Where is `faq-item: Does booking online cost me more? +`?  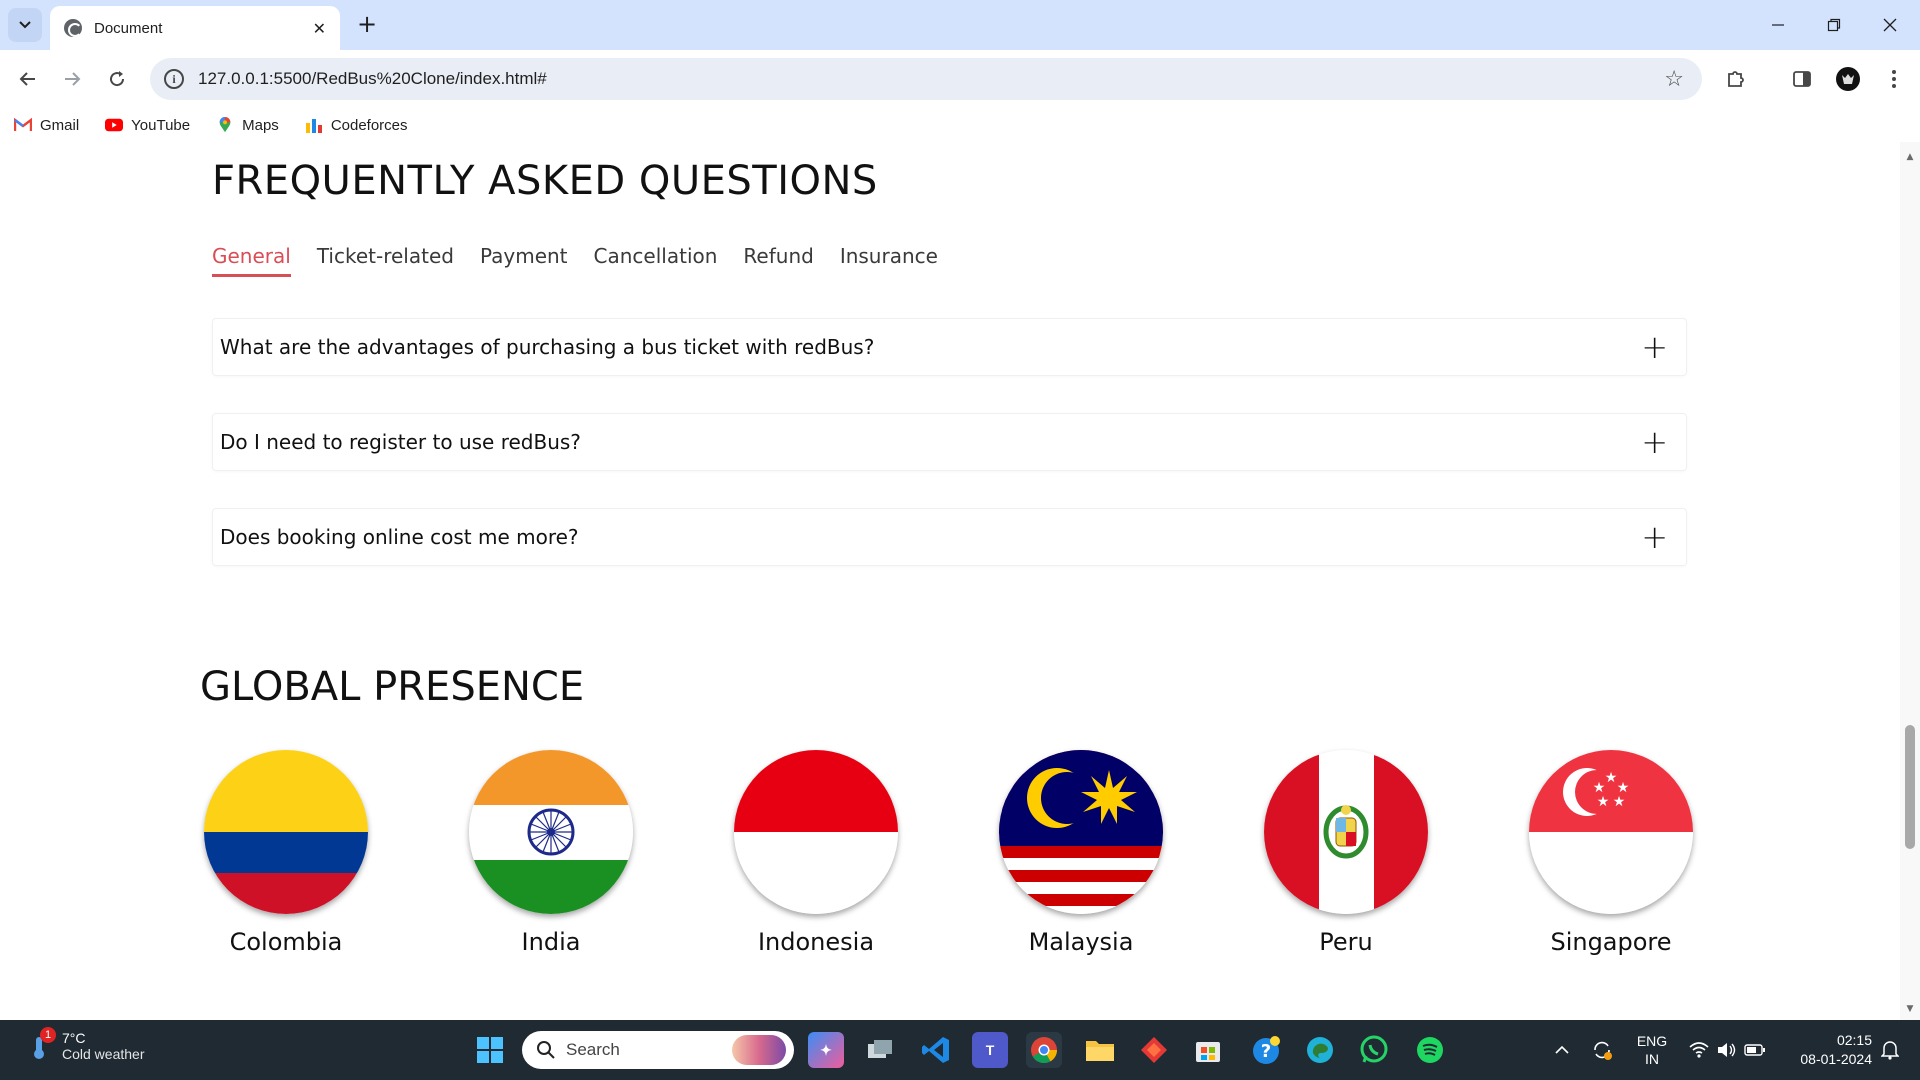 faq-item: Does booking online cost me more? + is located at coordinates (949, 537).